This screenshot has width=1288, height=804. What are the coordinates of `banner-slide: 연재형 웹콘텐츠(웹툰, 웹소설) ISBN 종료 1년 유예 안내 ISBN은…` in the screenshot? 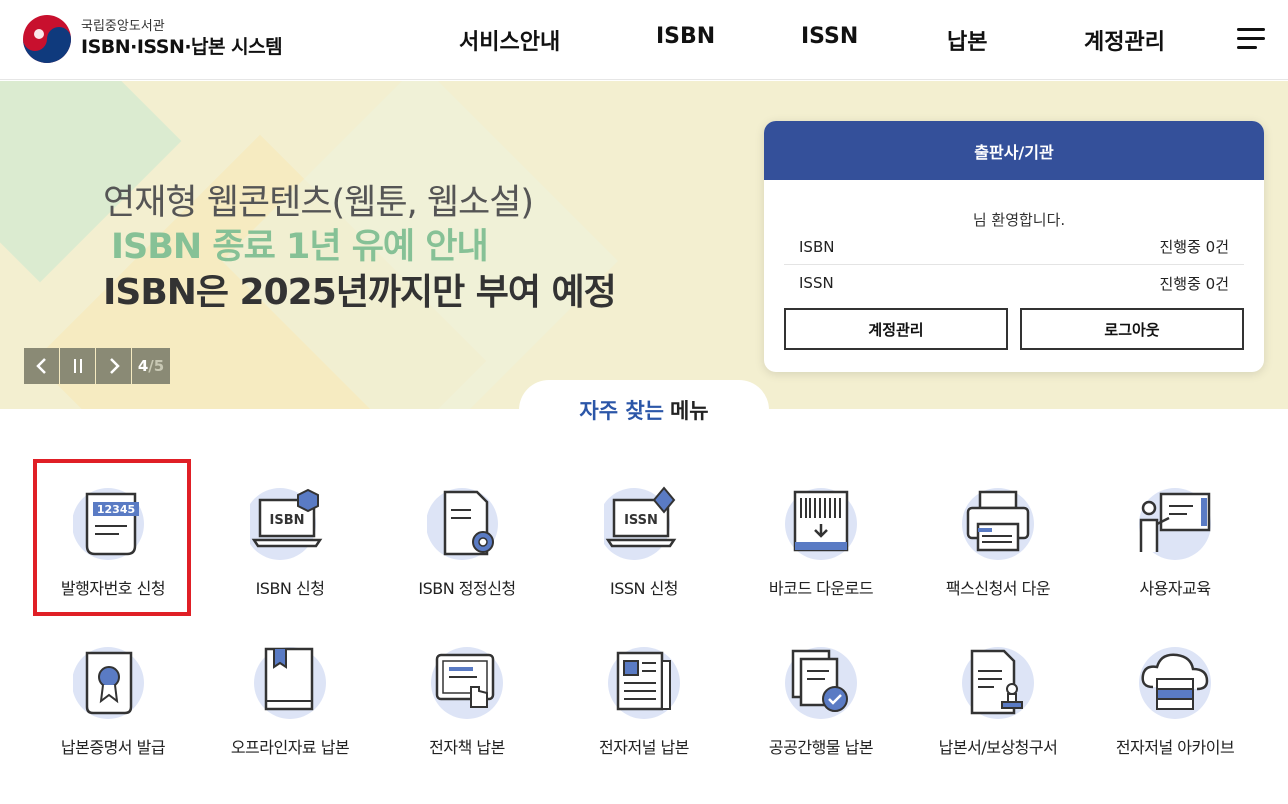 It's located at (360, 249).